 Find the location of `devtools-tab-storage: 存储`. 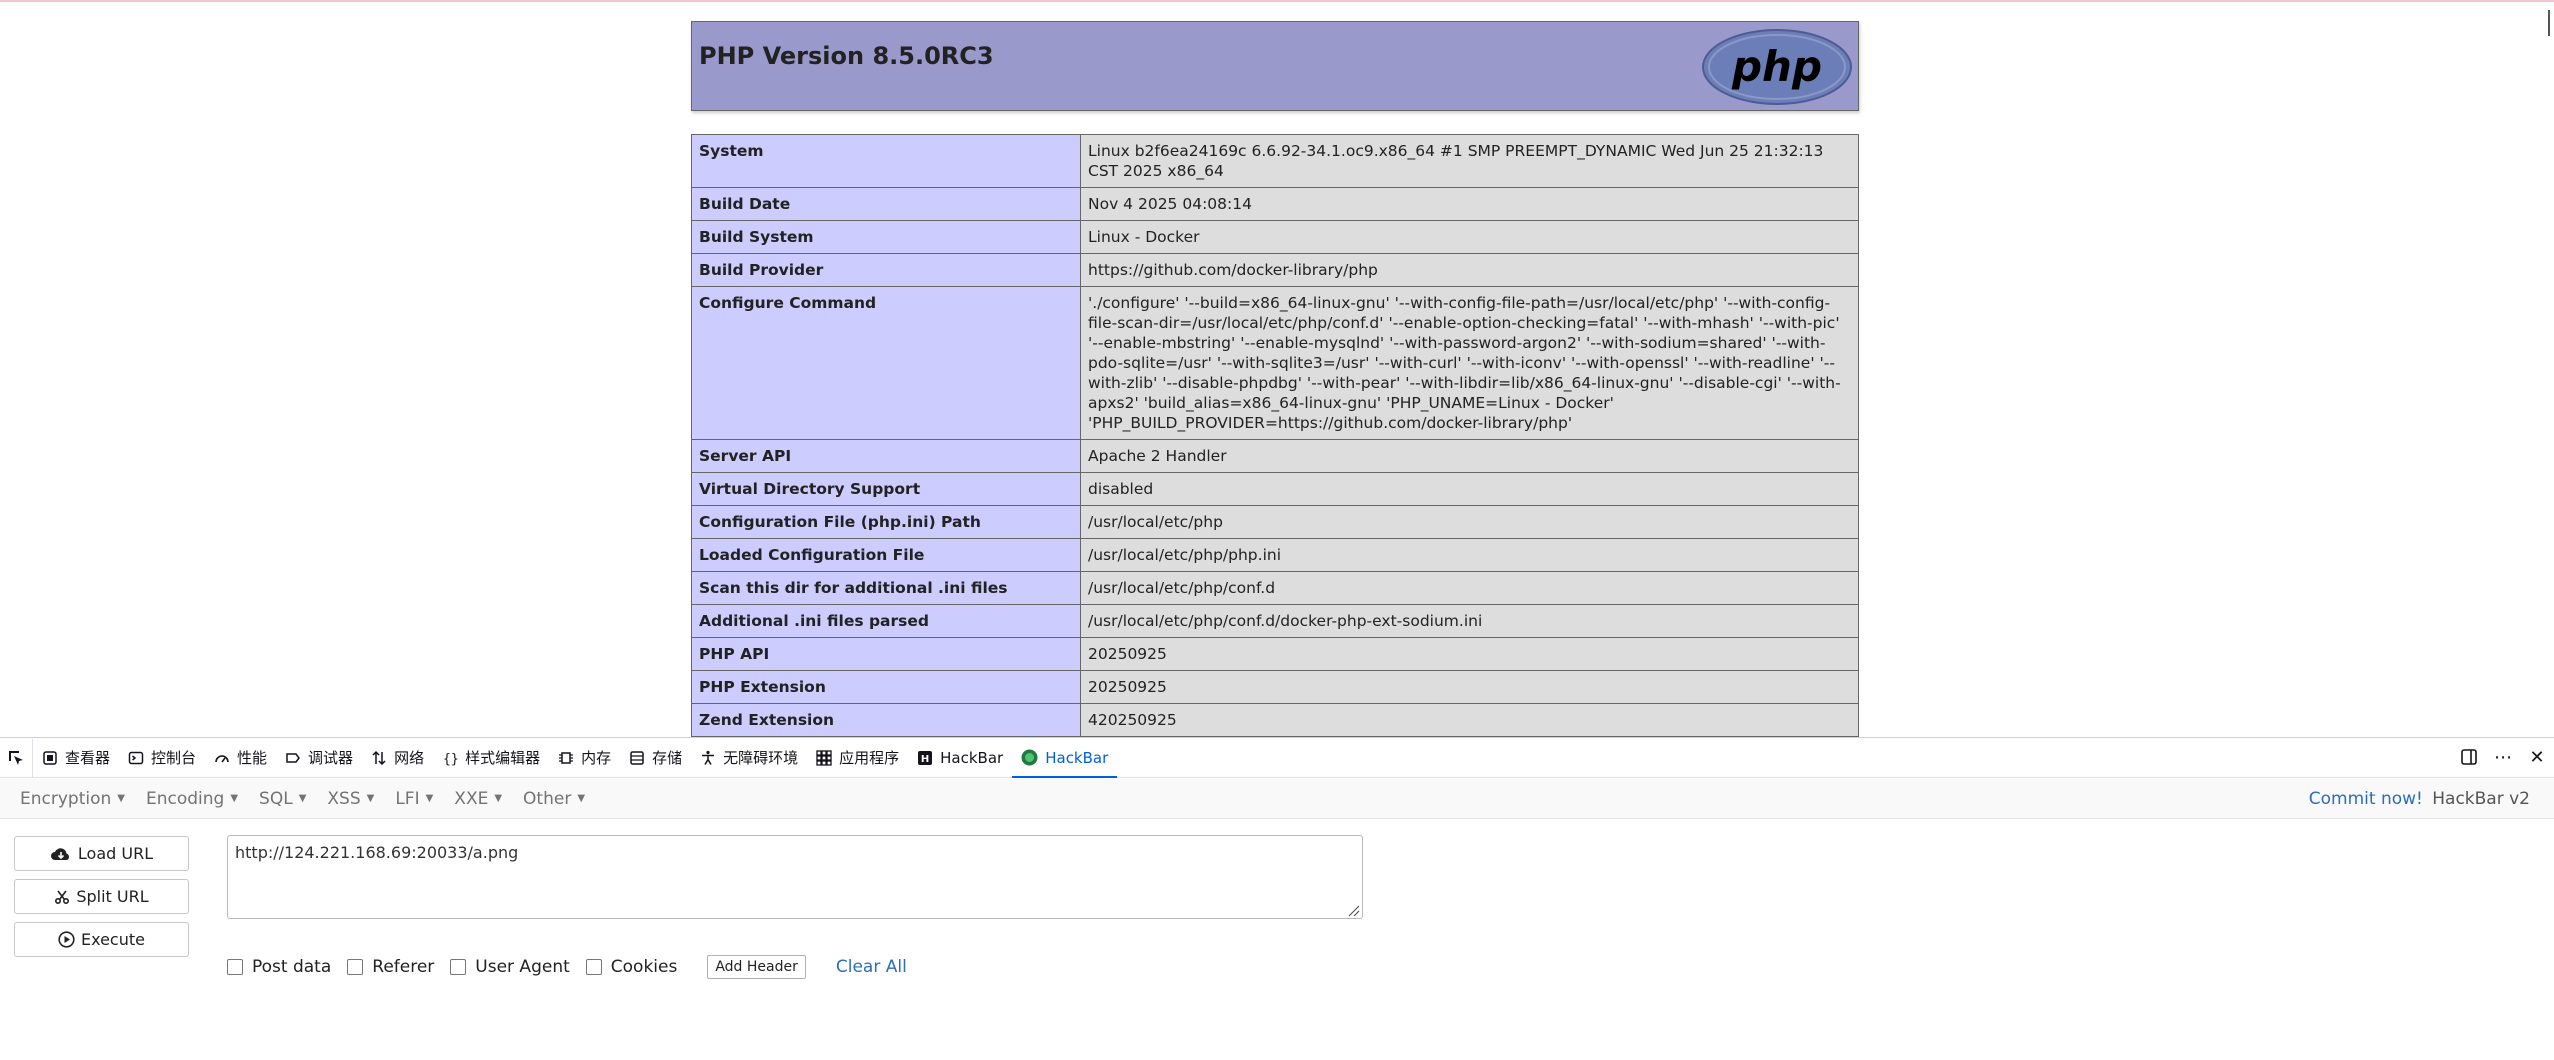

devtools-tab-storage: 存储 is located at coordinates (655, 758).